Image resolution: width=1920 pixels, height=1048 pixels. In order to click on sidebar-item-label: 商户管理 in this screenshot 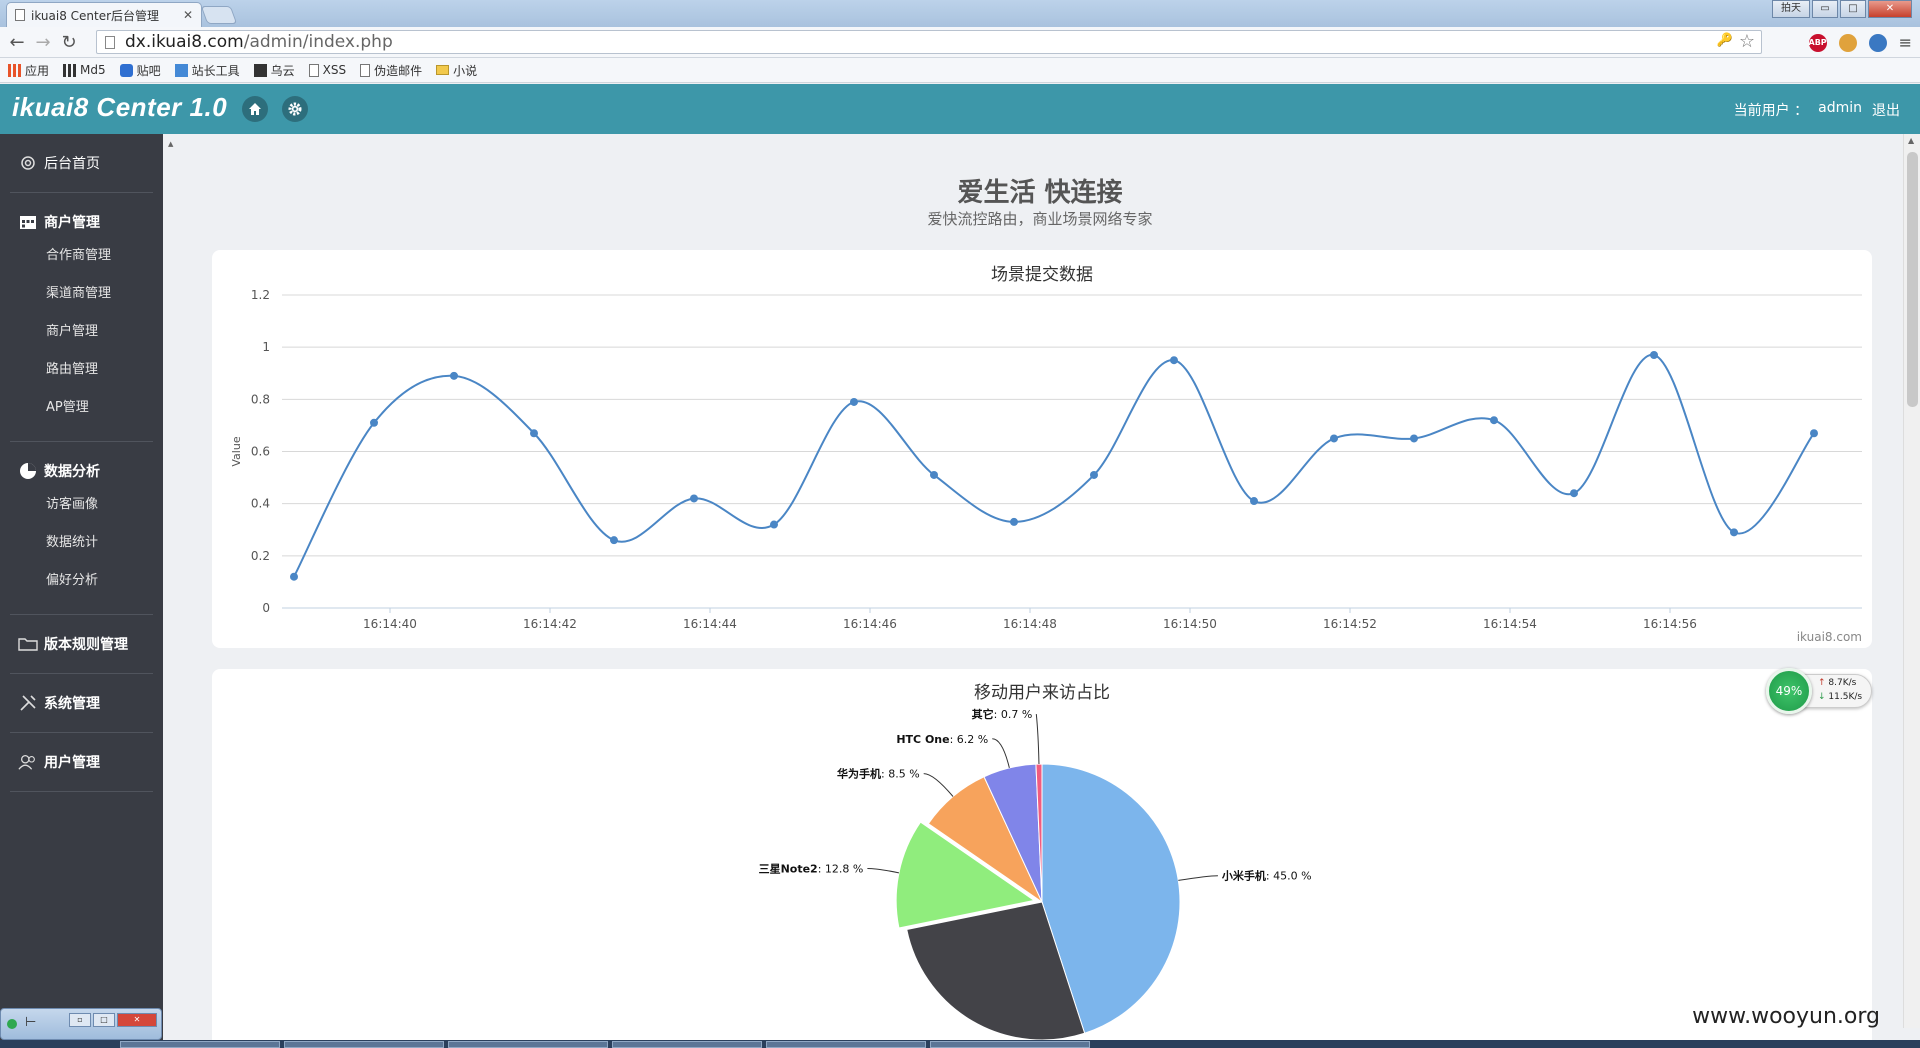, I will do `click(72, 223)`.